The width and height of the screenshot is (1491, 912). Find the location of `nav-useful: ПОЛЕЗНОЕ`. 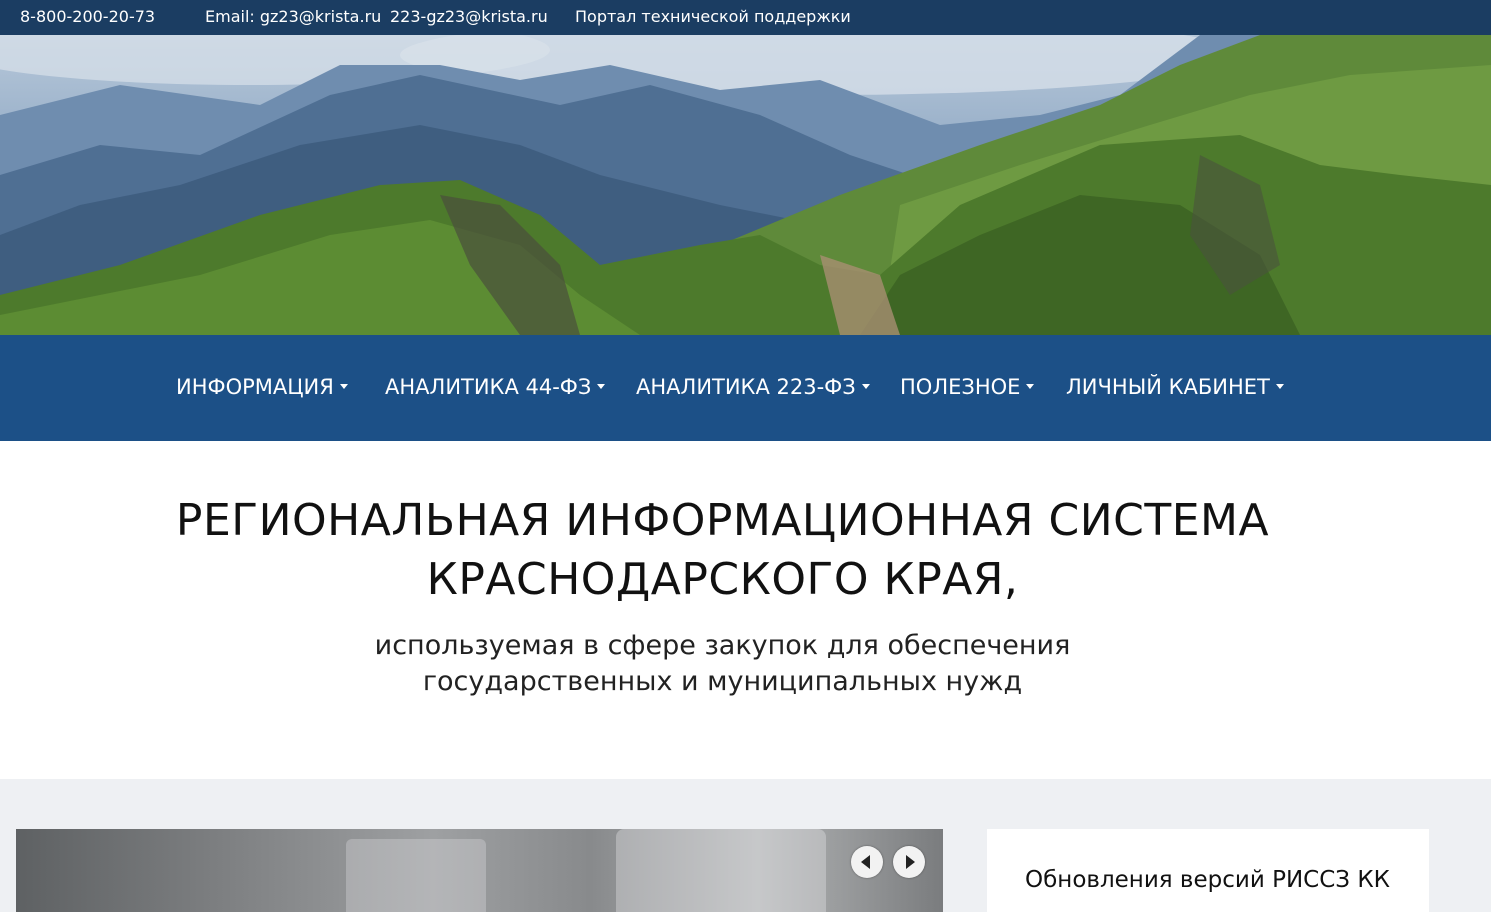

nav-useful: ПОЛЕЗНОЕ is located at coordinates (967, 387).